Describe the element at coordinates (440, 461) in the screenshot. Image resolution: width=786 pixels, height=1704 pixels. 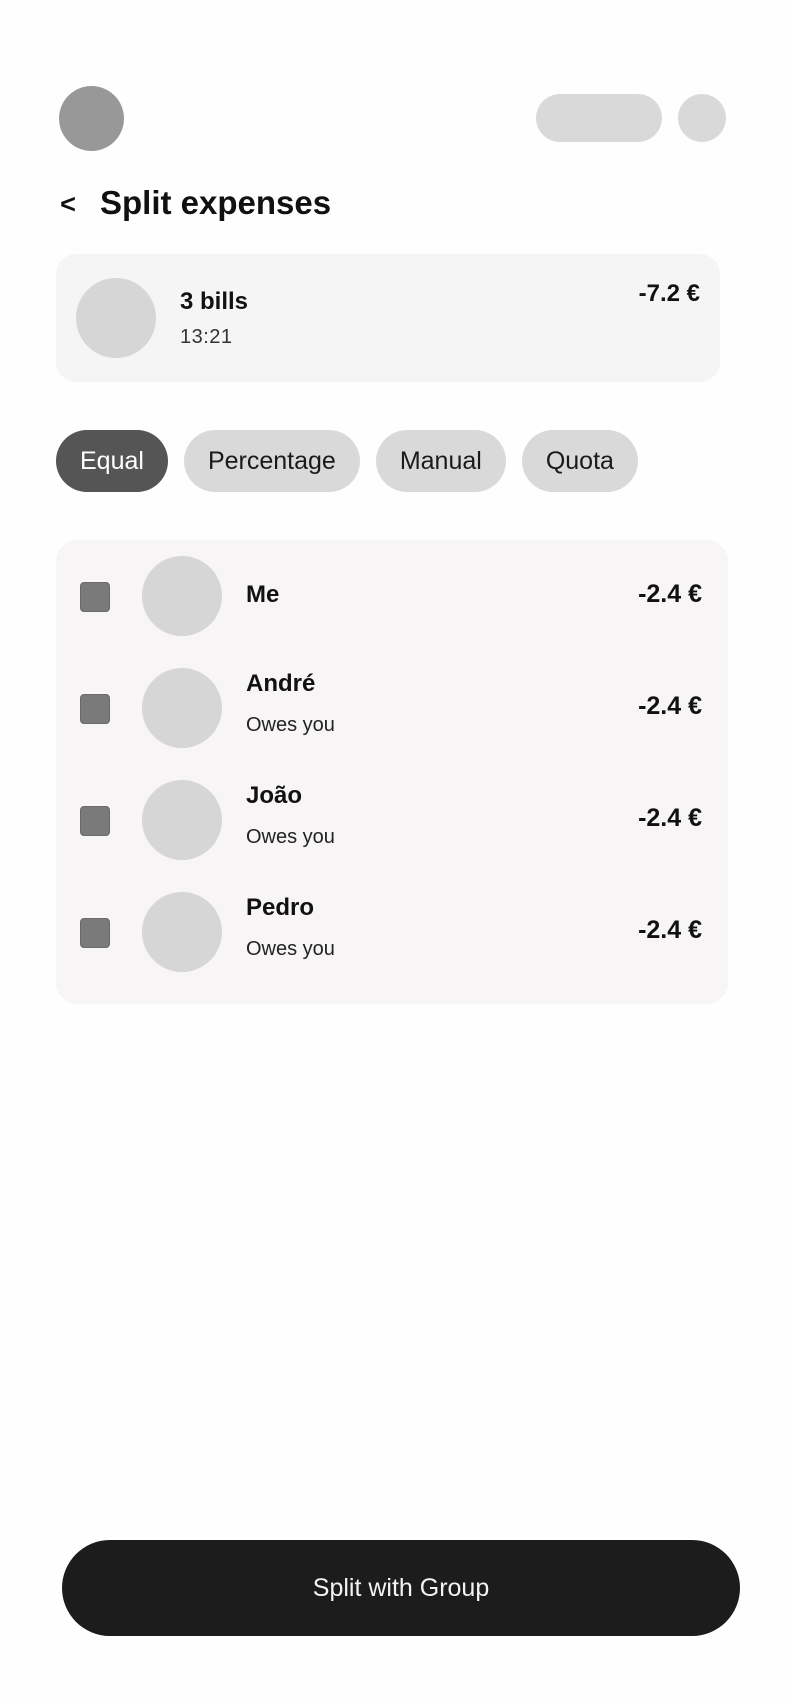
I see `tab-manual: Manual` at that location.